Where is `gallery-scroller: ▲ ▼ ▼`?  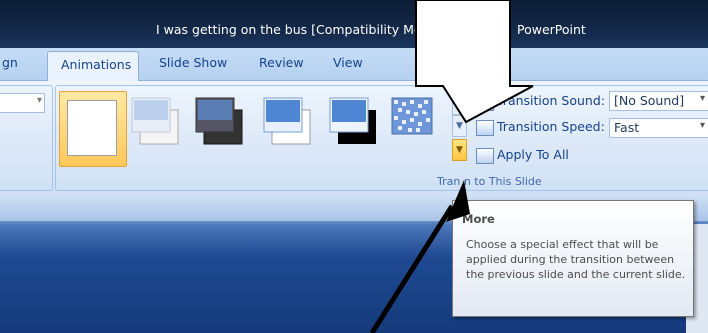 gallery-scroller: ▲ ▼ ▼ is located at coordinates (459, 128).